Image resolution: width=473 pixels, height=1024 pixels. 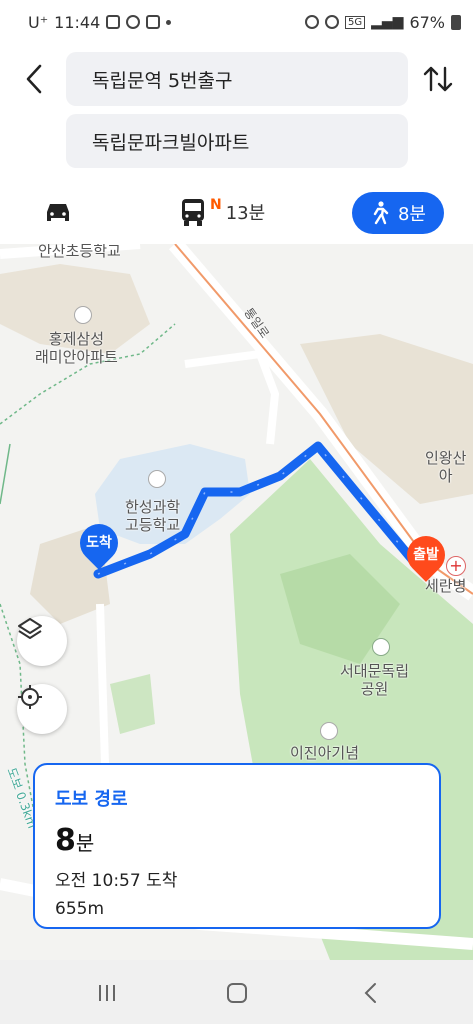 I want to click on more-notifications-icon, so click(x=169, y=22).